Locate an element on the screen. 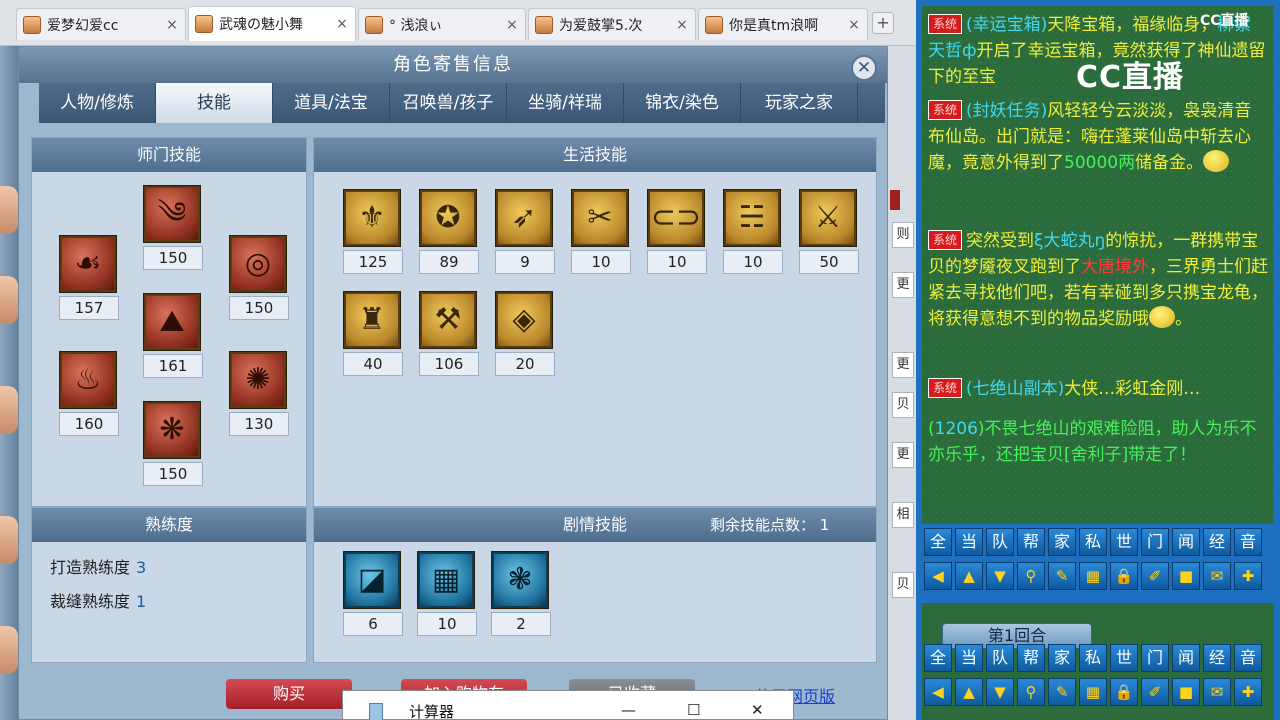 The height and width of the screenshot is (720, 1280). life-skill: ✂ 10 is located at coordinates (601, 232).